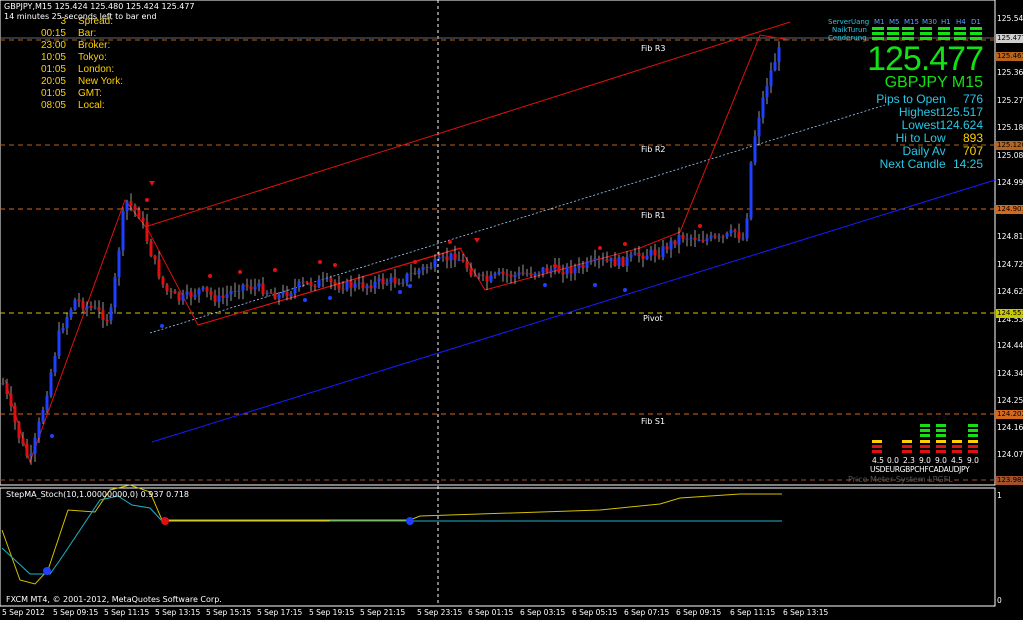 The image size is (1023, 620). I want to click on time-tick: 6 Sep 03:15, so click(543, 612).